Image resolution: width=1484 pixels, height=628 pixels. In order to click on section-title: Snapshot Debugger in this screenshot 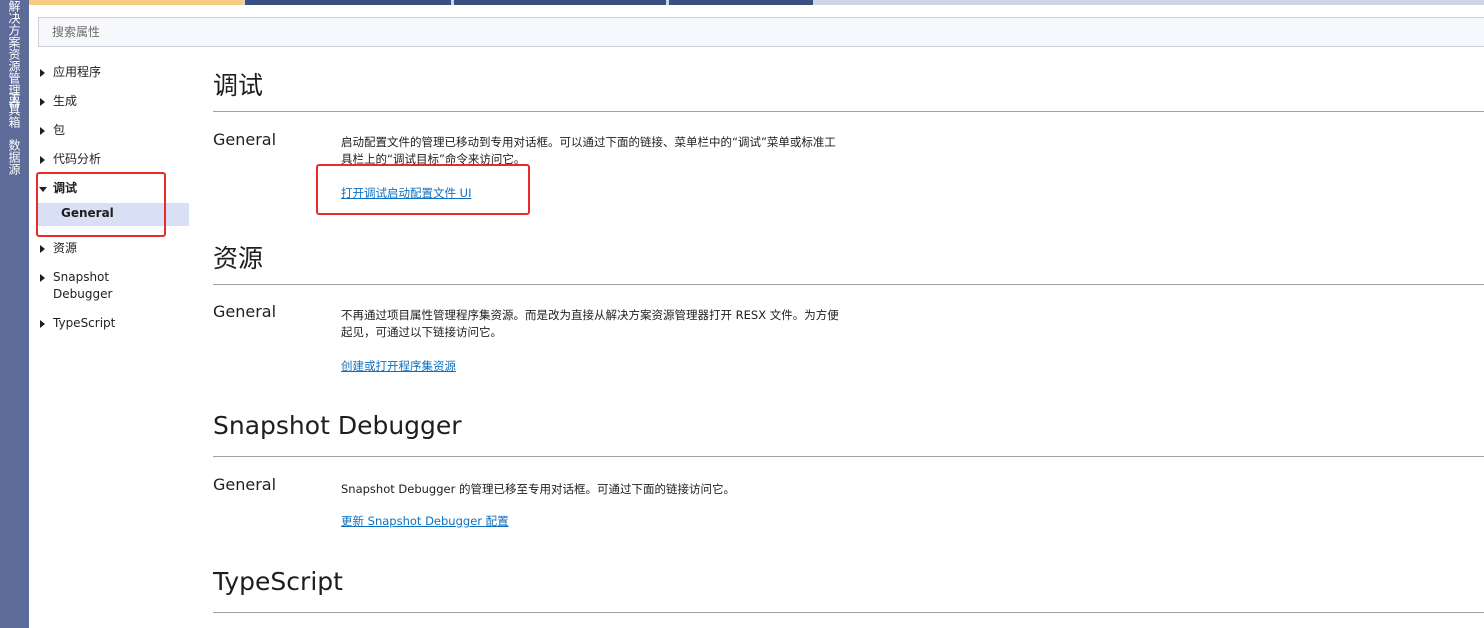, I will do `click(337, 425)`.